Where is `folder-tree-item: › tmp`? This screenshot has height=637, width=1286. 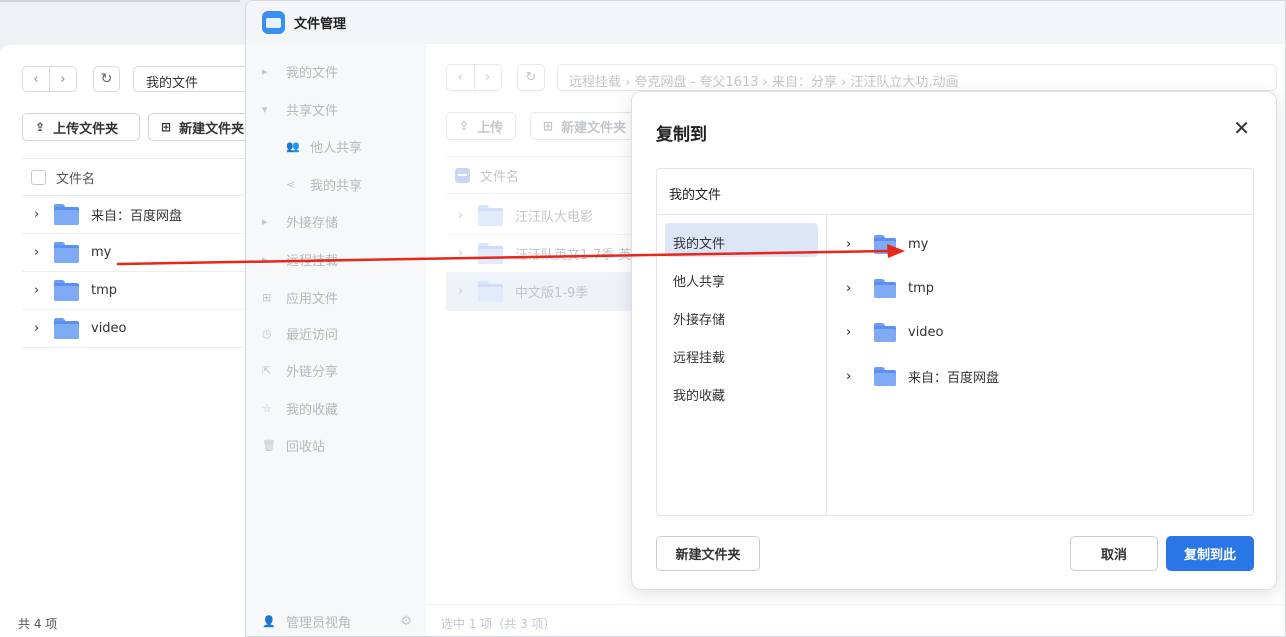 folder-tree-item: › tmp is located at coordinates (890, 288).